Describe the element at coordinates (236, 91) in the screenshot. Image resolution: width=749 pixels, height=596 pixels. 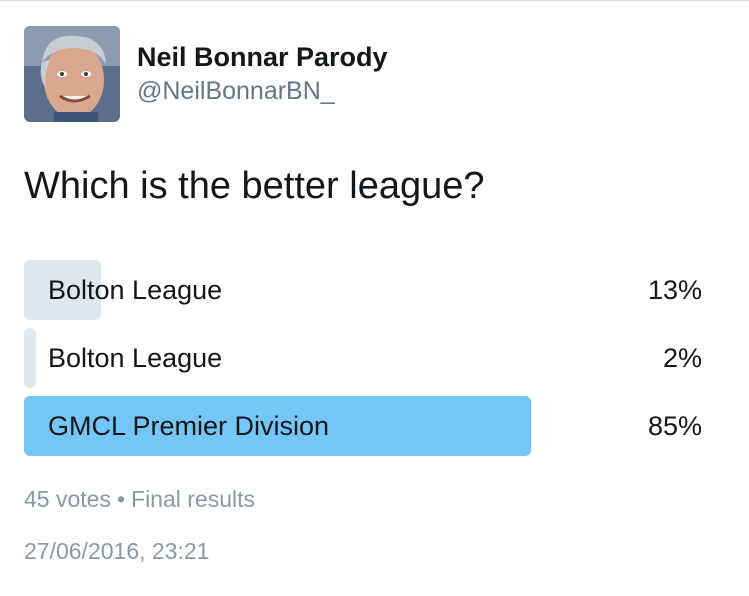
I see `author-handle: @NeilBonnarBN_` at that location.